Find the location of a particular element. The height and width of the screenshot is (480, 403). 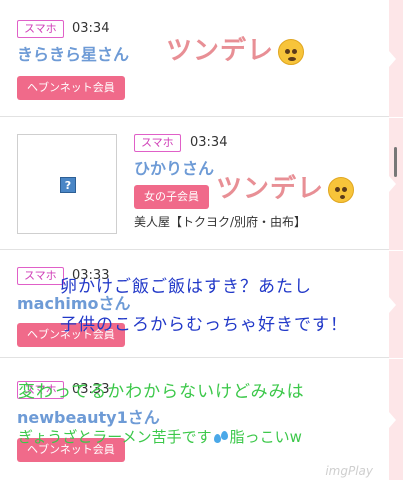

missing-image-icon: ? is located at coordinates (68, 185).